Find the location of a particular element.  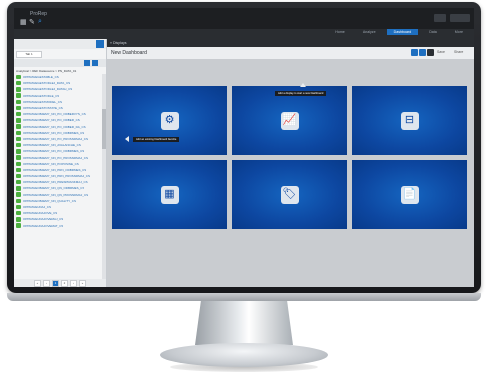

nav-item-0: Home is located at coordinates (340, 32).